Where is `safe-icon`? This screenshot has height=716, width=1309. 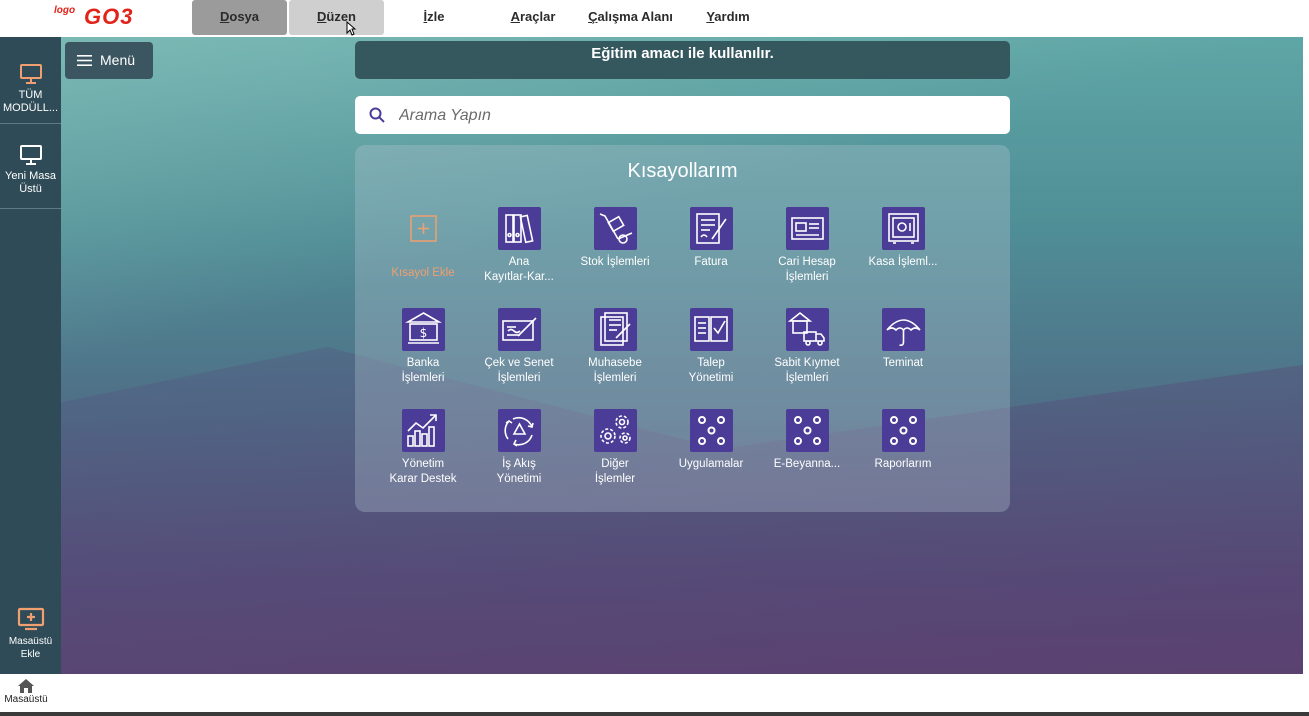 safe-icon is located at coordinates (903, 228).